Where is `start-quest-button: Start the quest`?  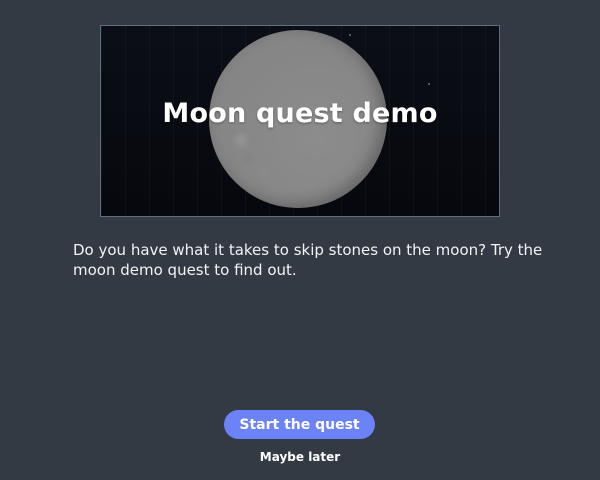 start-quest-button: Start the quest is located at coordinates (299, 424).